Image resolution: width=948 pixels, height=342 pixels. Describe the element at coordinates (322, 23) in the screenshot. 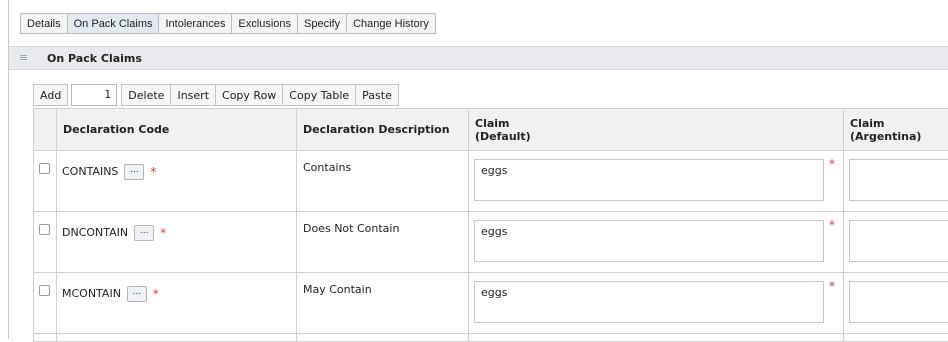

I see `tab-specify: Specify` at that location.